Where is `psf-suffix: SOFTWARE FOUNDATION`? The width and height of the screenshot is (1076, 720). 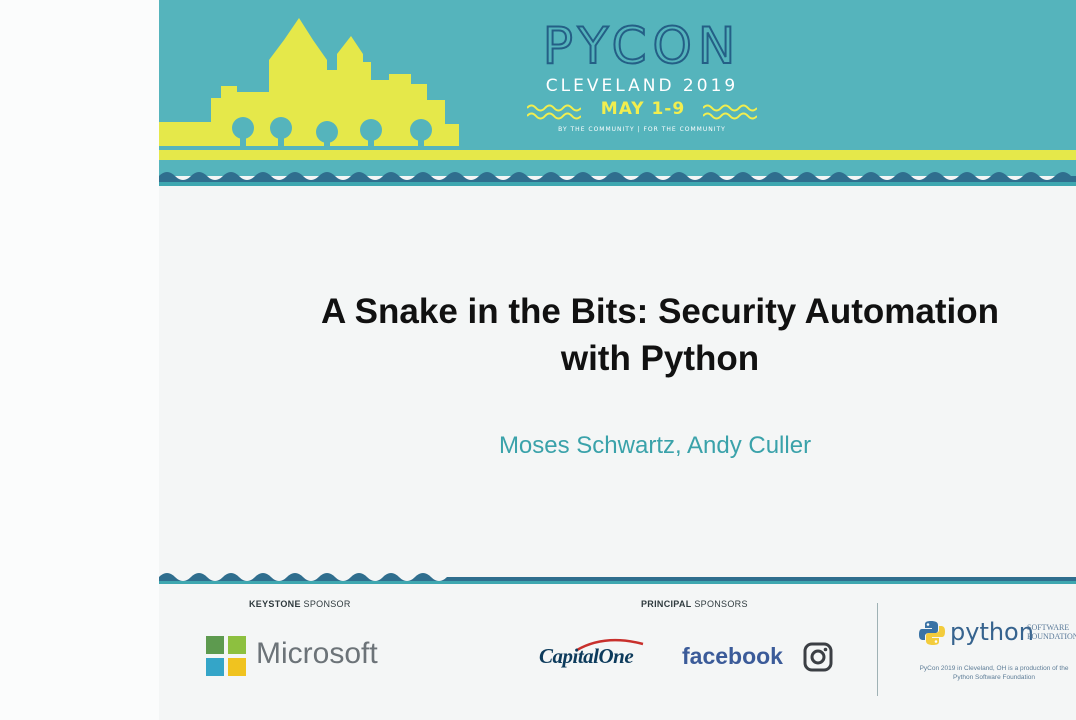
psf-suffix: SOFTWARE FOUNDATION is located at coordinates (1051, 632).